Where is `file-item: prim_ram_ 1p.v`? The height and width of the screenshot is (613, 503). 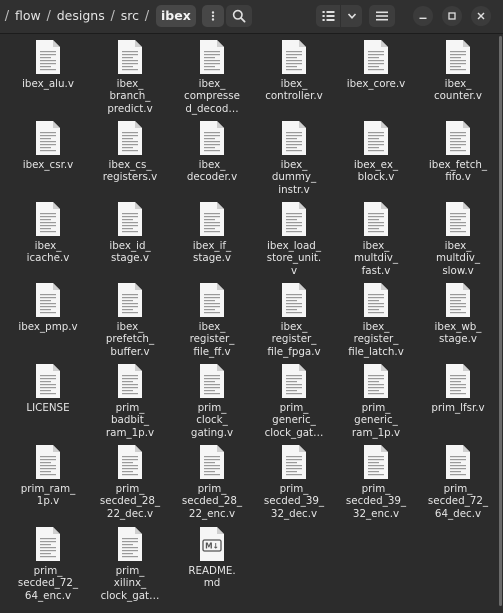
file-item: prim_ram_ 1p.v is located at coordinates (48, 476).